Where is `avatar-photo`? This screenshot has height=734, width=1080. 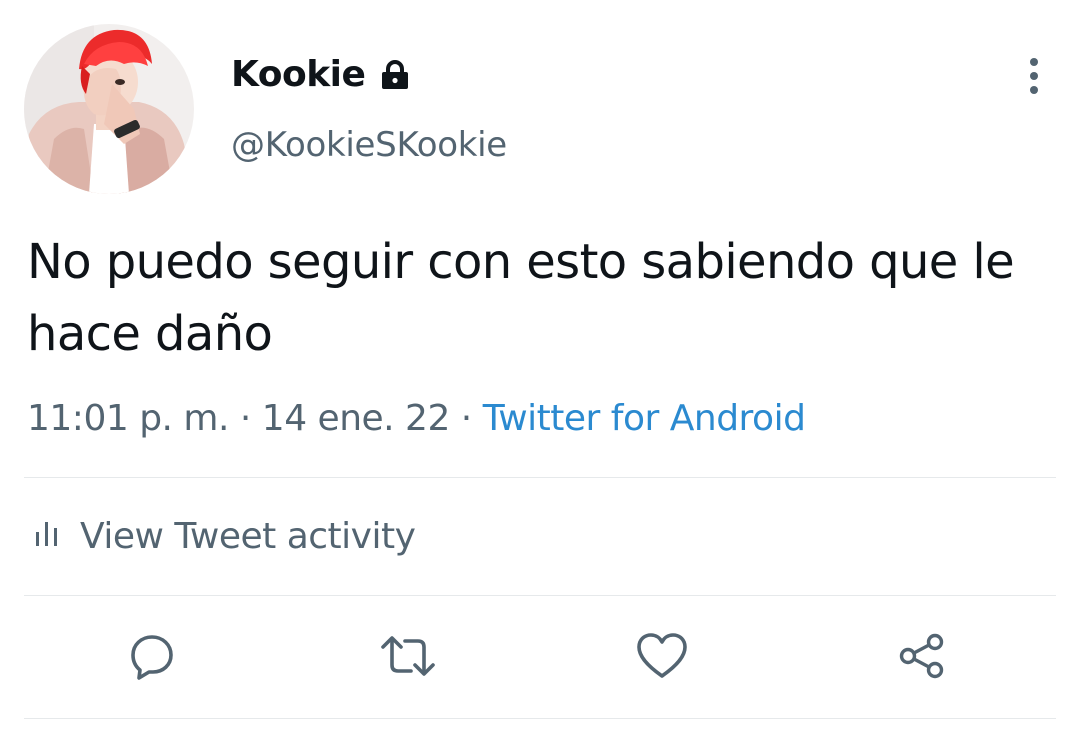
avatar-photo is located at coordinates (109, 109).